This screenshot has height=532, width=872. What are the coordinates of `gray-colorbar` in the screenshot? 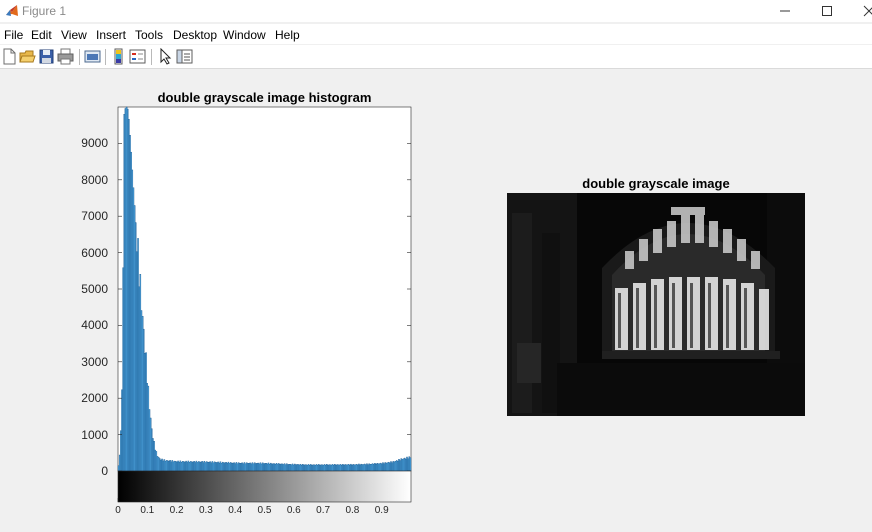 It's located at (264, 486).